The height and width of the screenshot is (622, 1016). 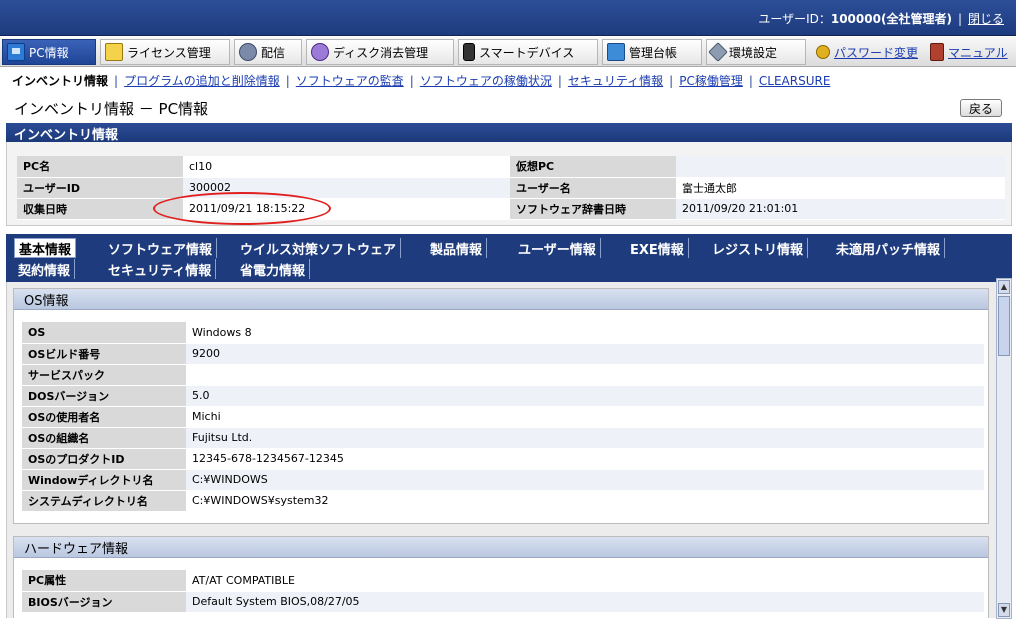 I want to click on user-id-prefix: ユーザーID：, so click(x=794, y=19).